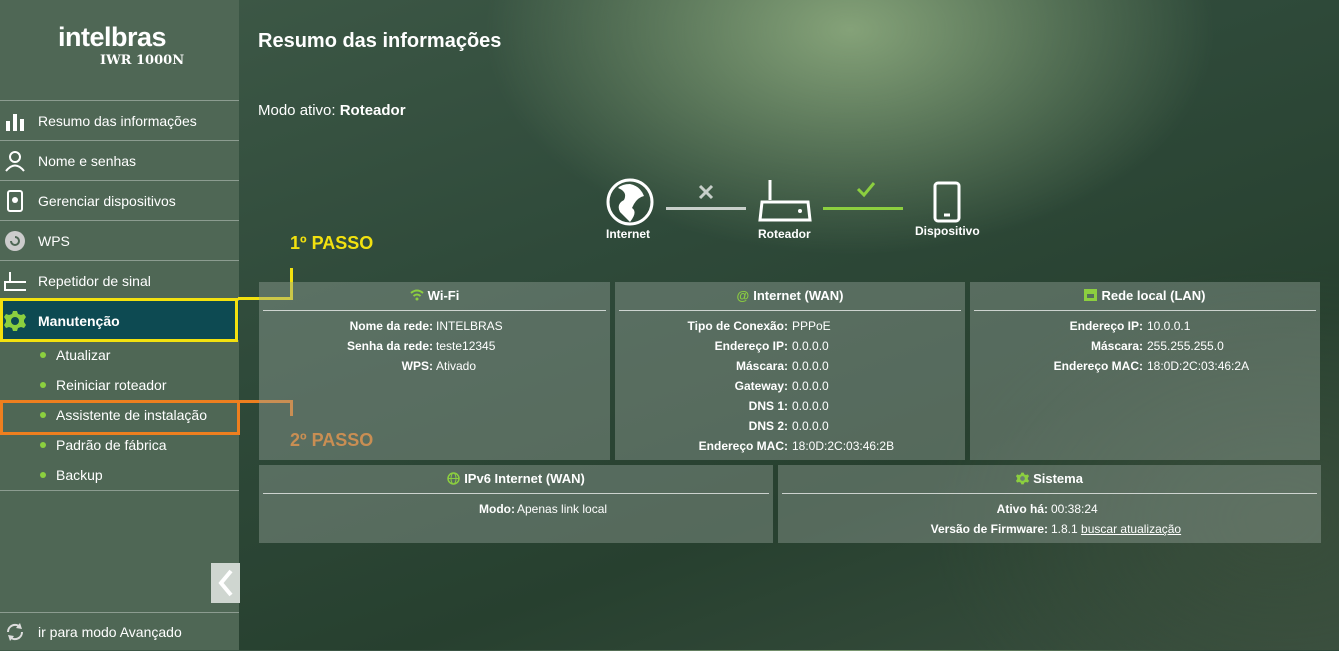  I want to click on internet-label: Internet, so click(628, 234).